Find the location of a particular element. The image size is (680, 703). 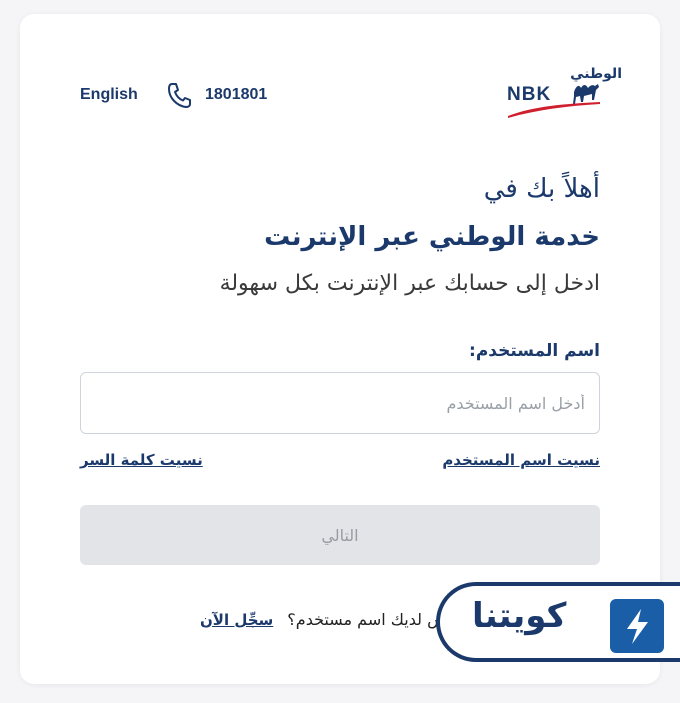

camel-logo-icon is located at coordinates (554, 101).